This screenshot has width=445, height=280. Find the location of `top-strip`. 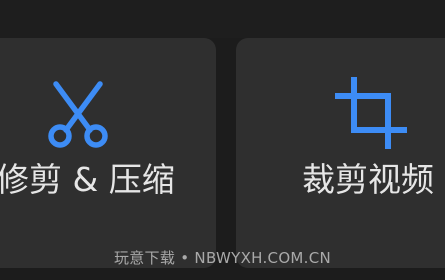

top-strip is located at coordinates (222, 19).